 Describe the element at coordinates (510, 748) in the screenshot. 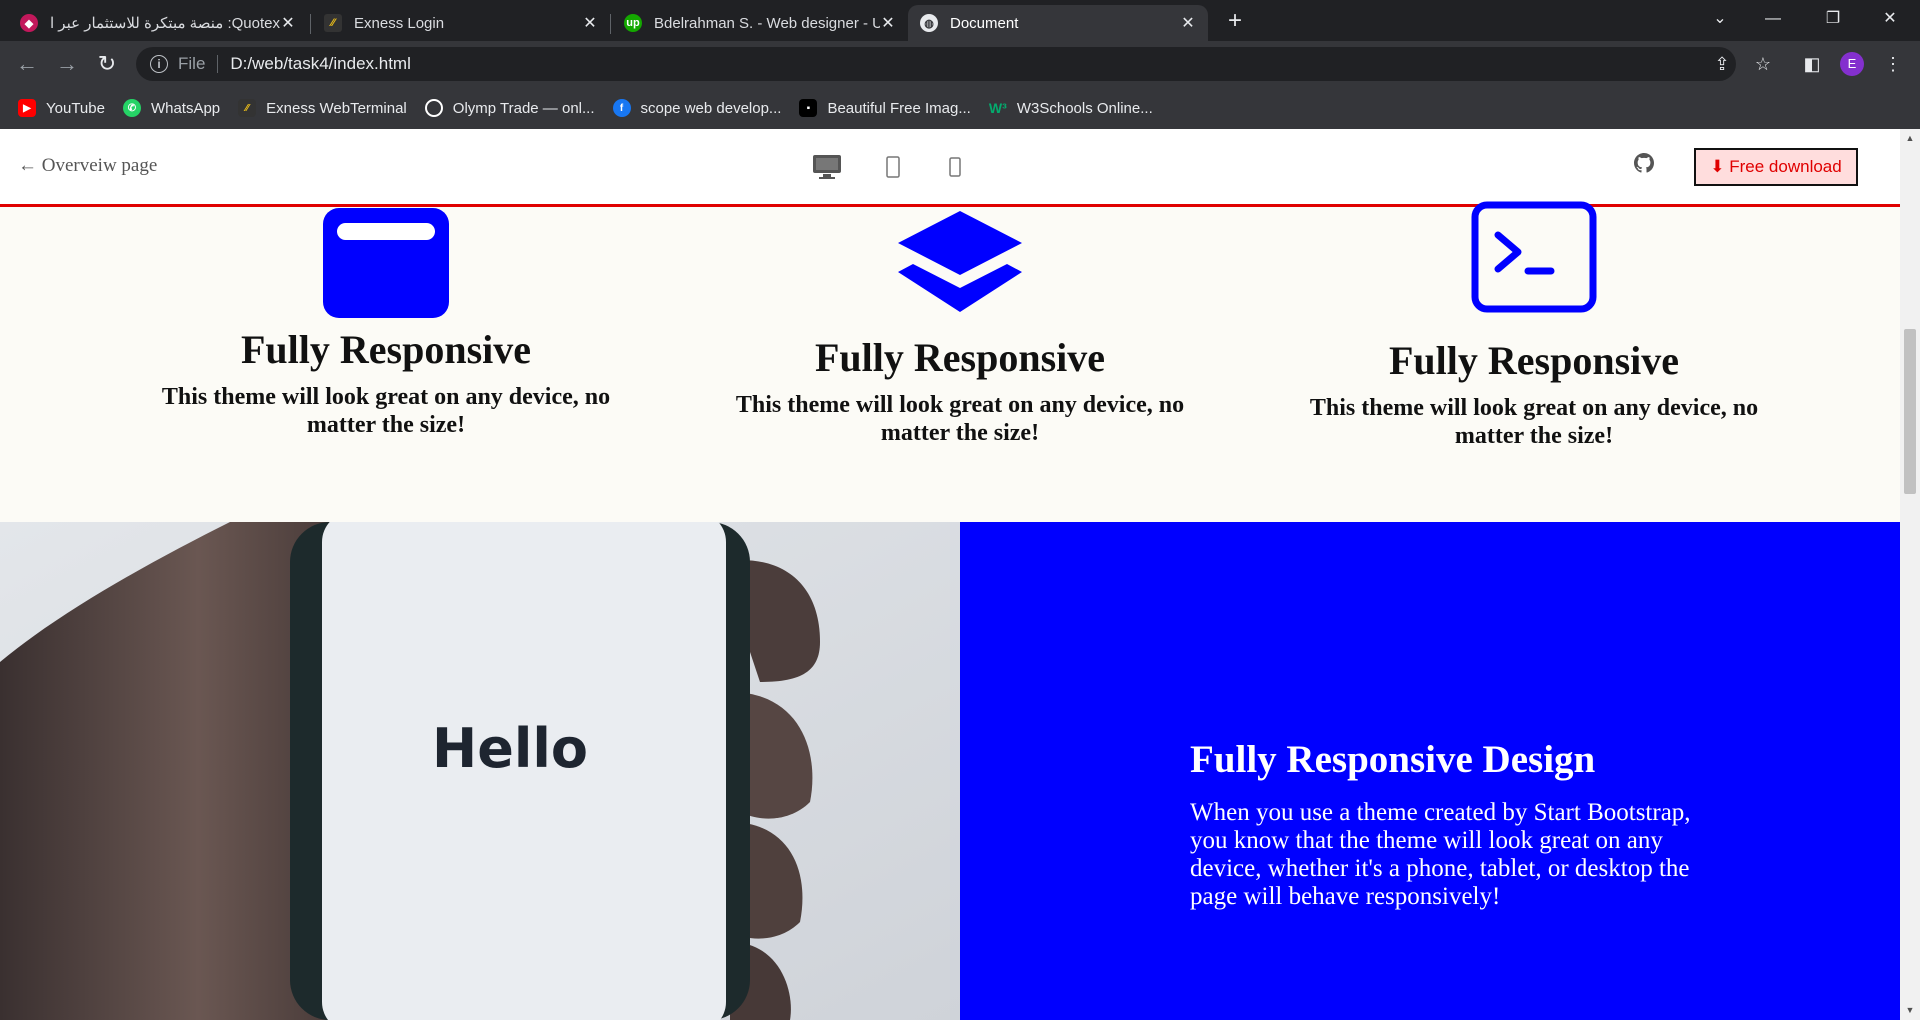

I see `phone-screen-text: Hello` at that location.